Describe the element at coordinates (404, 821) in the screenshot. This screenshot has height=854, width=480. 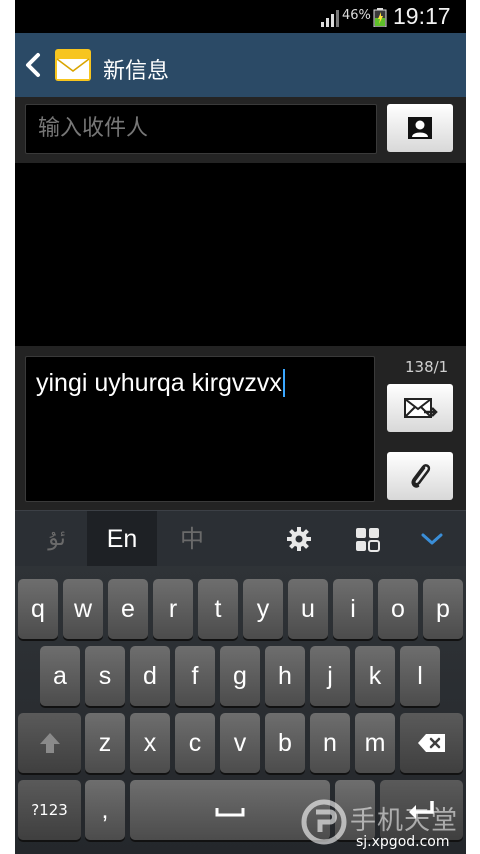
I see `watermark-title: 手机天堂` at that location.